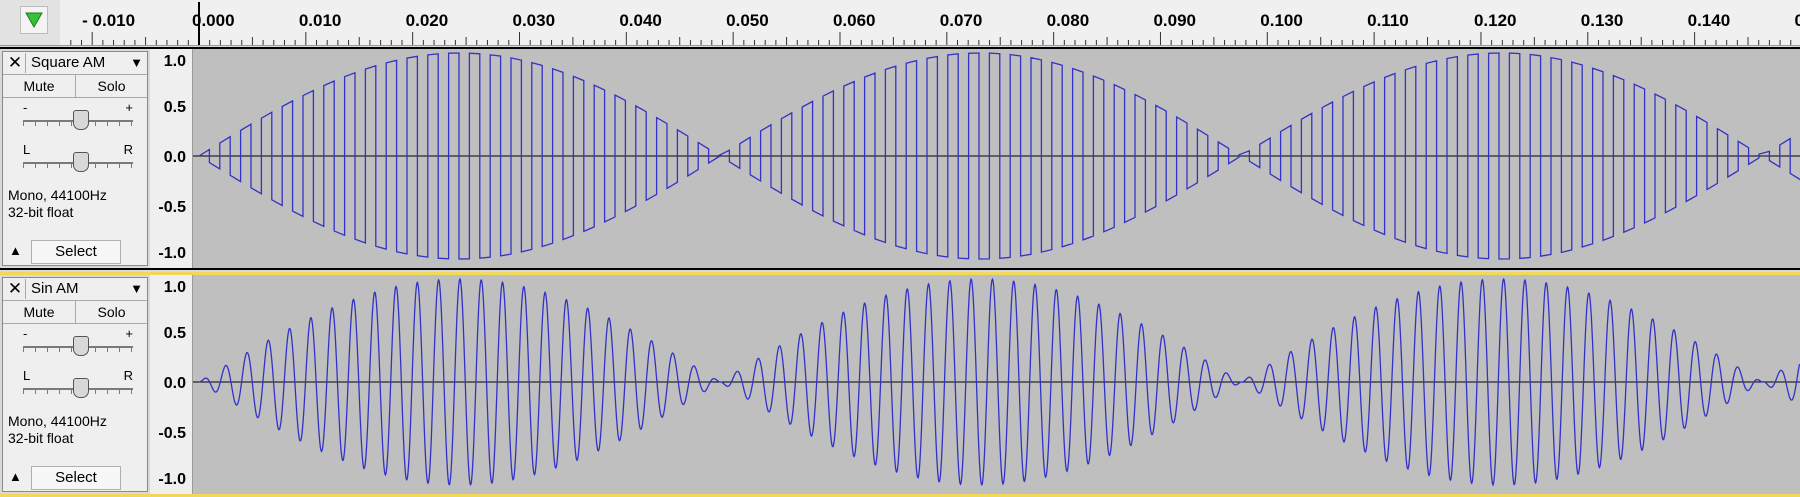 Image resolution: width=1800 pixels, height=497 pixels. I want to click on ruler-tick-label: 0.030, so click(533, 20).